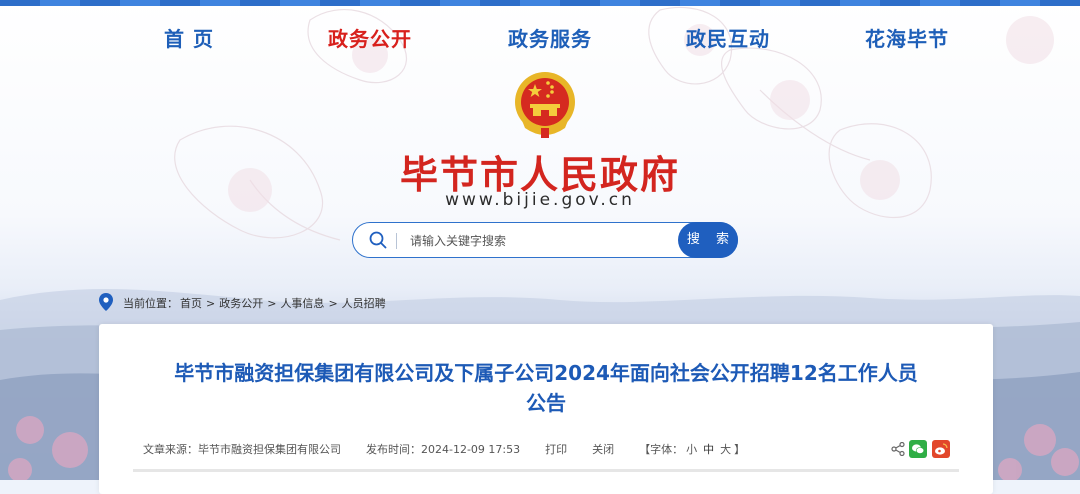 The width and height of the screenshot is (1080, 494). I want to click on location-pin-icon, so click(106, 302).